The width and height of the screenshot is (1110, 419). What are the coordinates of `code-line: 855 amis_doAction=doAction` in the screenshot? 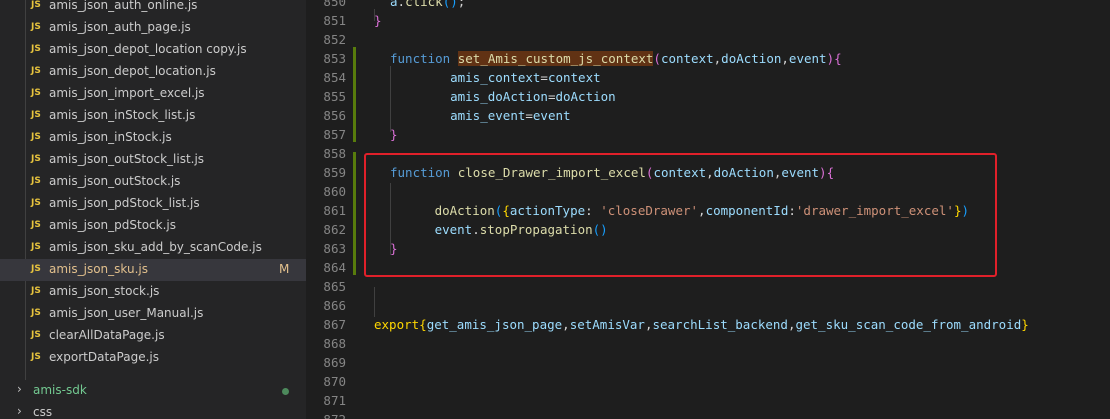 It's located at (708, 97).